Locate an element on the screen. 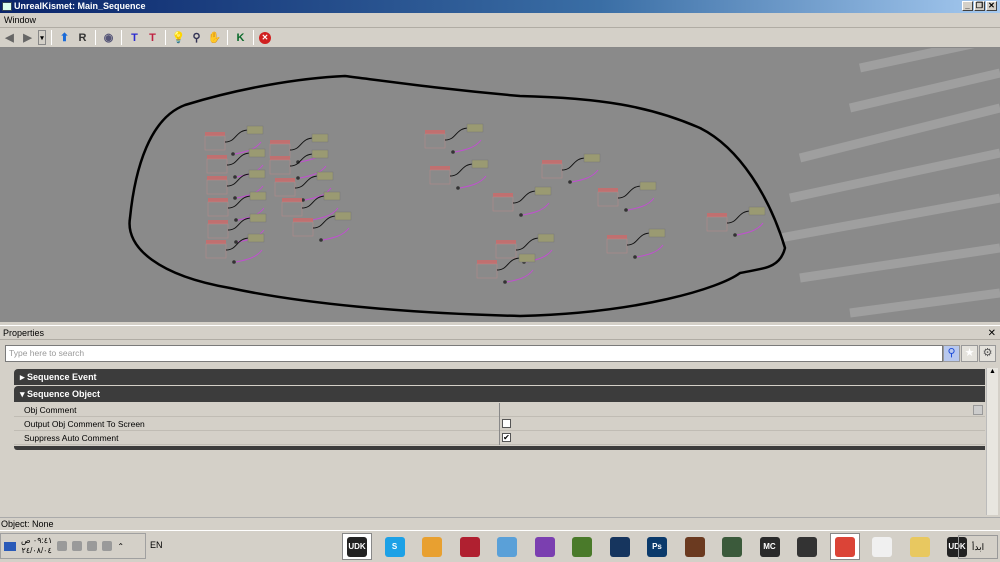 The width and height of the screenshot is (1000, 562). category-sequence-object: ▾ Sequence Object is located at coordinates (499, 394).